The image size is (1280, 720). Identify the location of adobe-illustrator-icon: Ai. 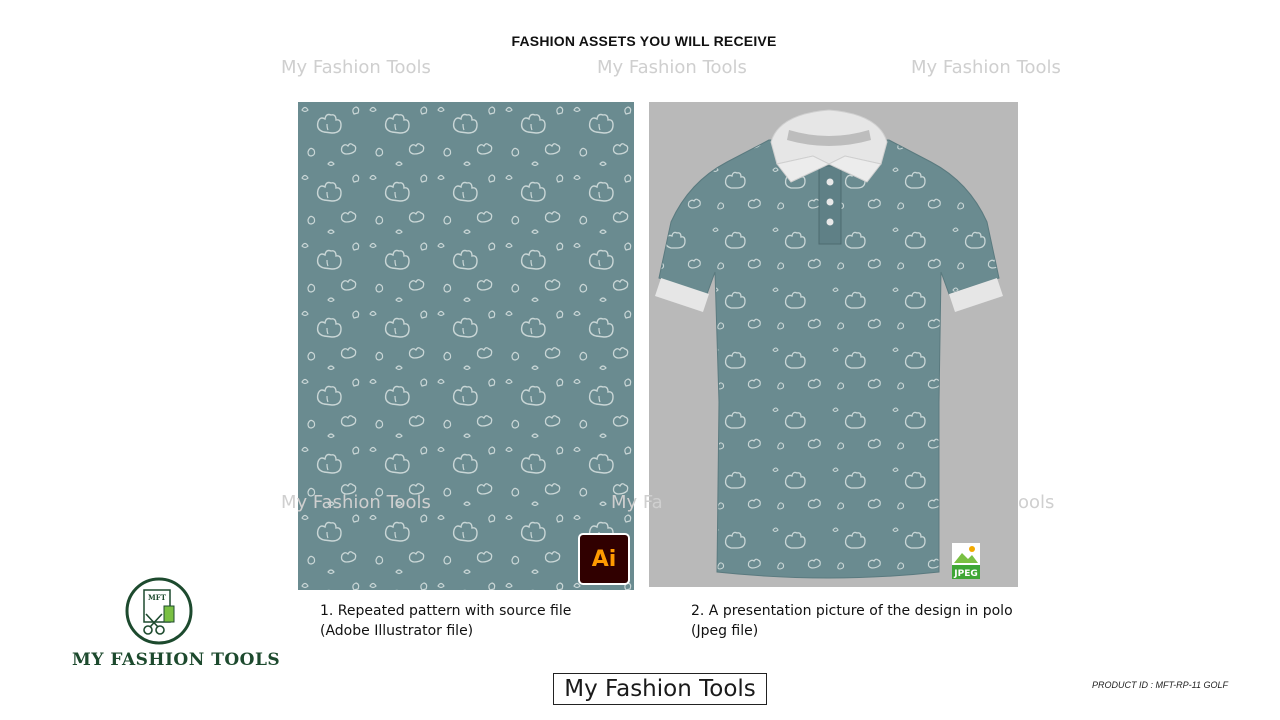
(604, 559).